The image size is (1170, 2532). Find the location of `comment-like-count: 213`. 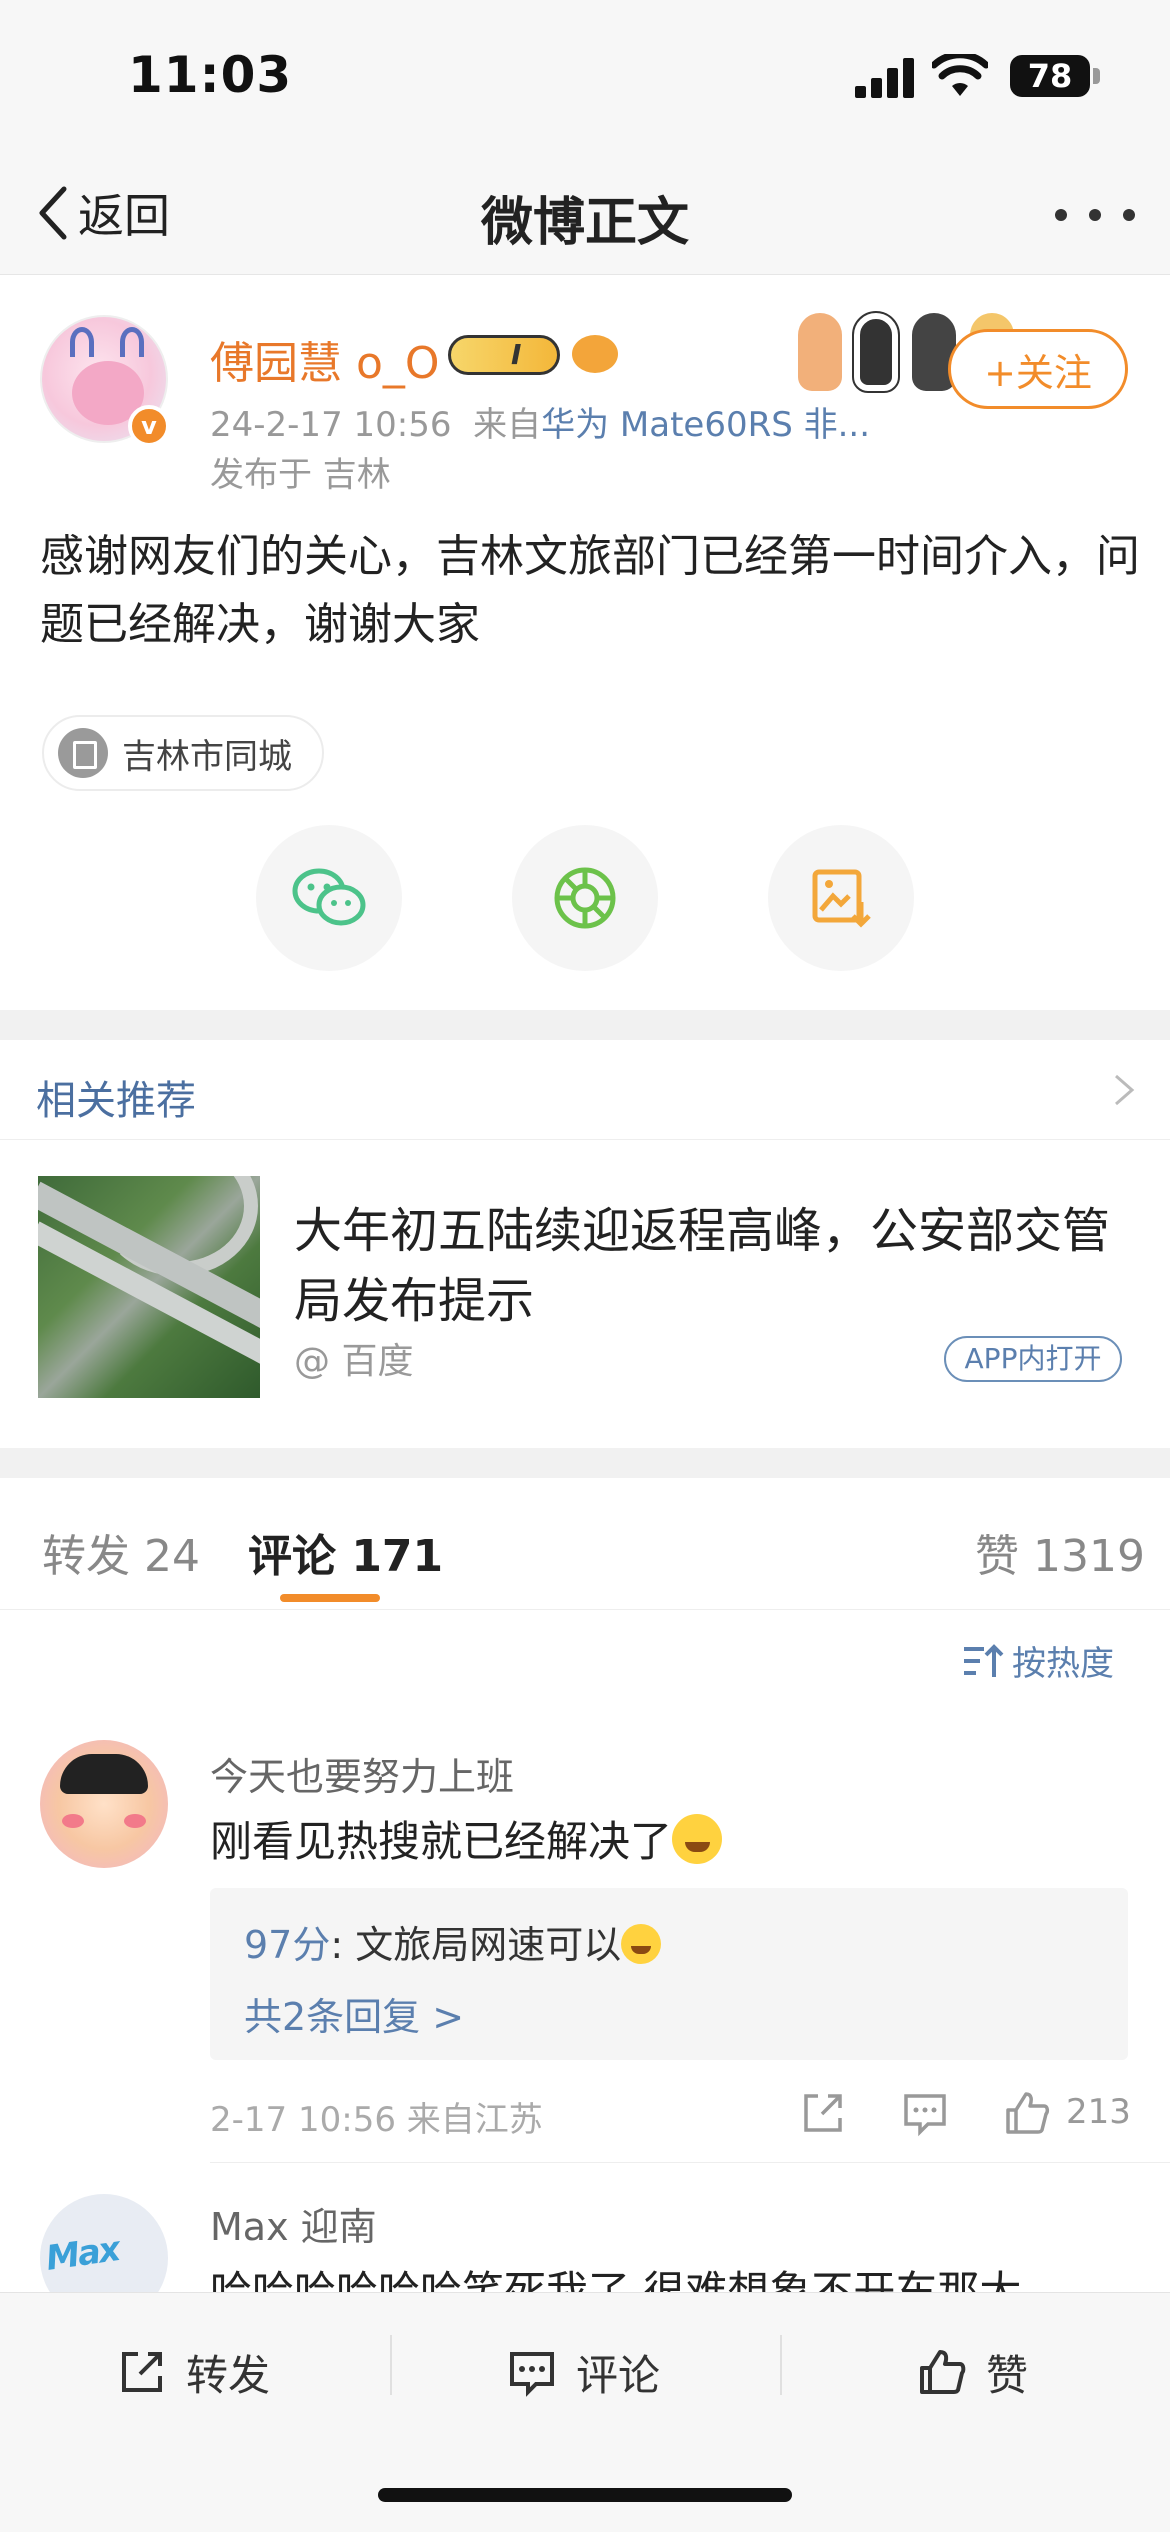

comment-like-count: 213 is located at coordinates (1098, 2112).